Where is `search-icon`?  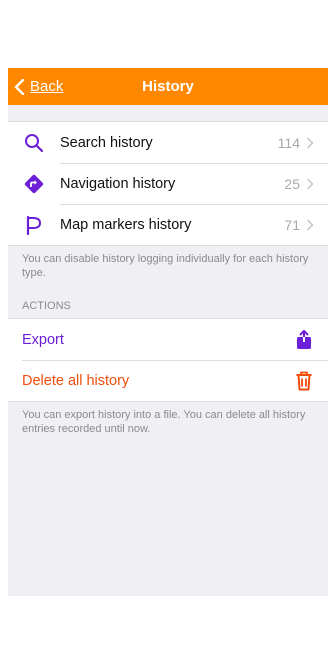
search-icon is located at coordinates (34, 142).